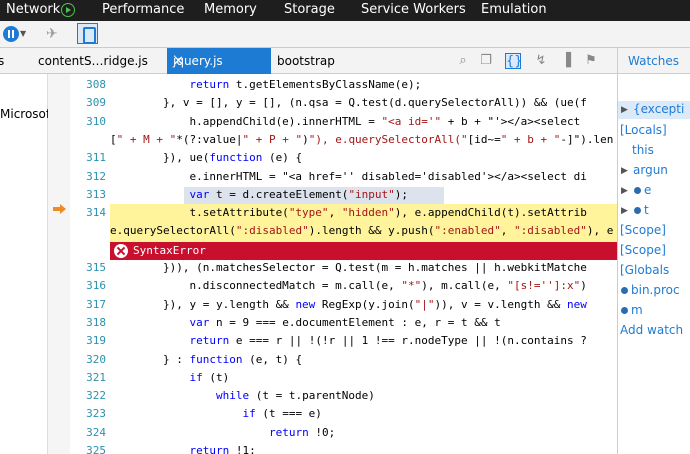 The width and height of the screenshot is (690, 454). What do you see at coordinates (96, 286) in the screenshot?
I see `line-number: 316` at bounding box center [96, 286].